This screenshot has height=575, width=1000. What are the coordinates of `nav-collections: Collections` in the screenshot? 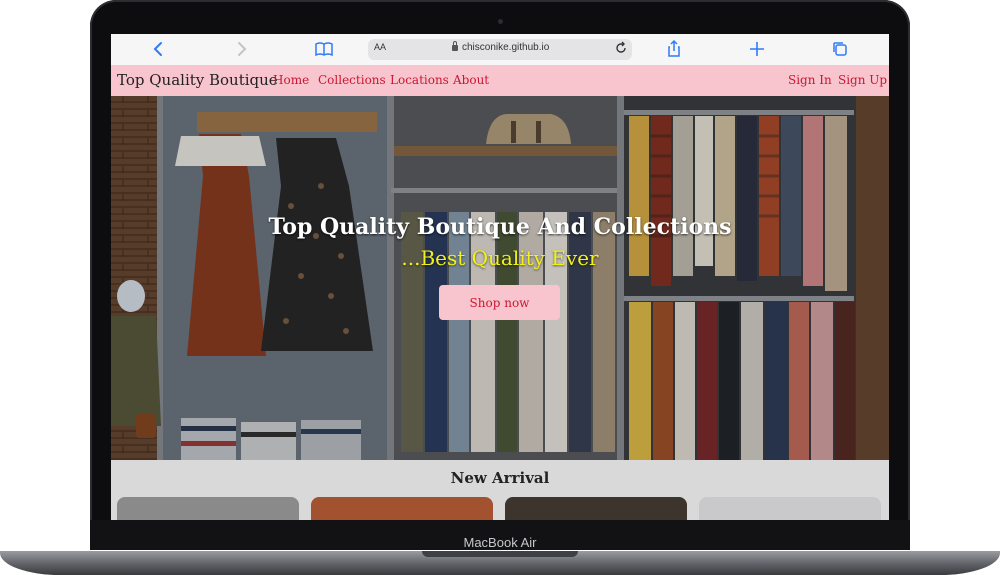 It's located at (352, 80).